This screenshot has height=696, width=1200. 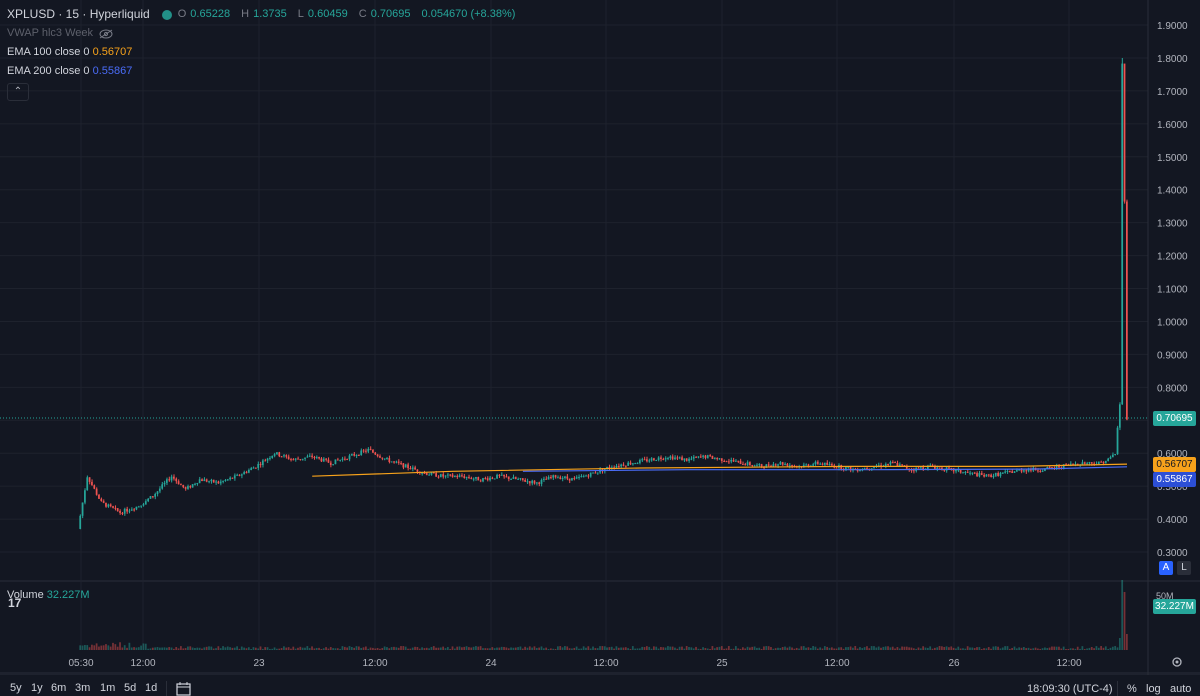 I want to click on percent-toggle: %, so click(x=1132, y=689).